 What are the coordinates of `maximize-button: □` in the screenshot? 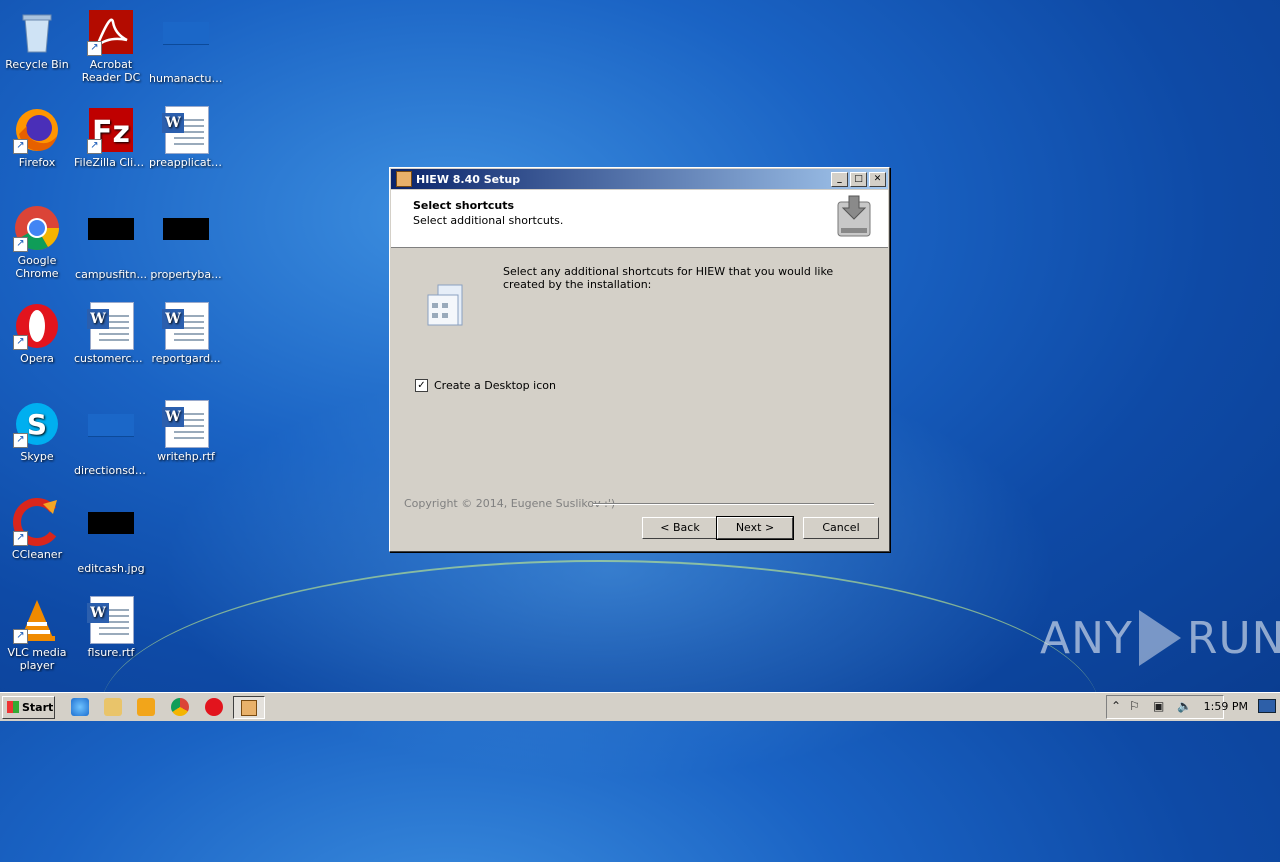 It's located at (858, 179).